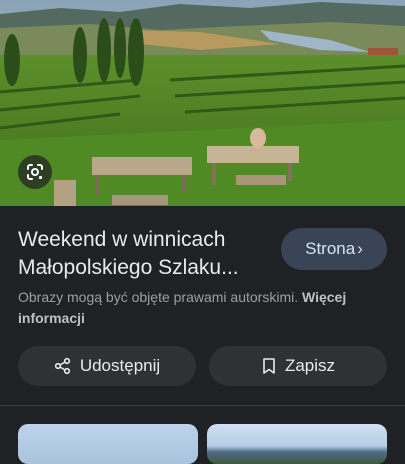  Describe the element at coordinates (202, 444) in the screenshot. I see `related-images` at that location.